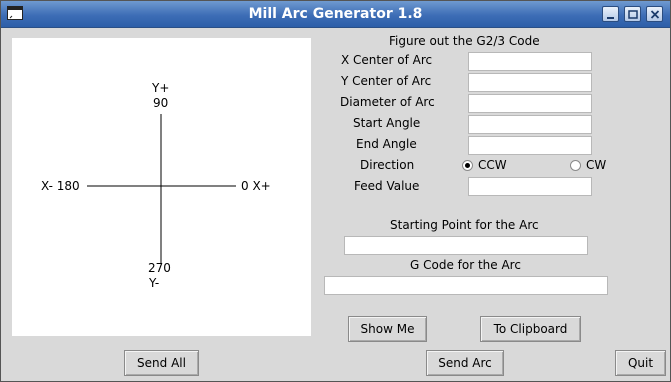 This screenshot has height=382, width=671. What do you see at coordinates (575, 165) in the screenshot?
I see `cw-radio` at bounding box center [575, 165].